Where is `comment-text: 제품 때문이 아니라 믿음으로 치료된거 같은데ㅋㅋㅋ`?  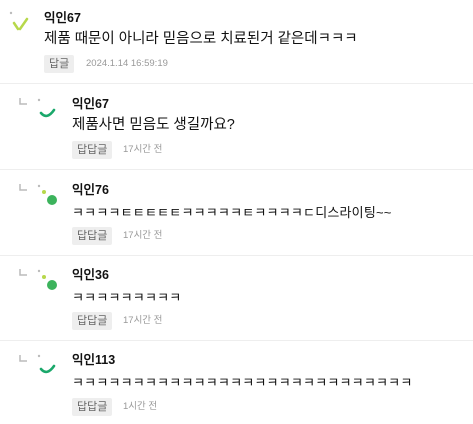
comment-text: 제품 때문이 아니라 믿음으로 치료된거 같은데ㅋㅋㅋ is located at coordinates (201, 39).